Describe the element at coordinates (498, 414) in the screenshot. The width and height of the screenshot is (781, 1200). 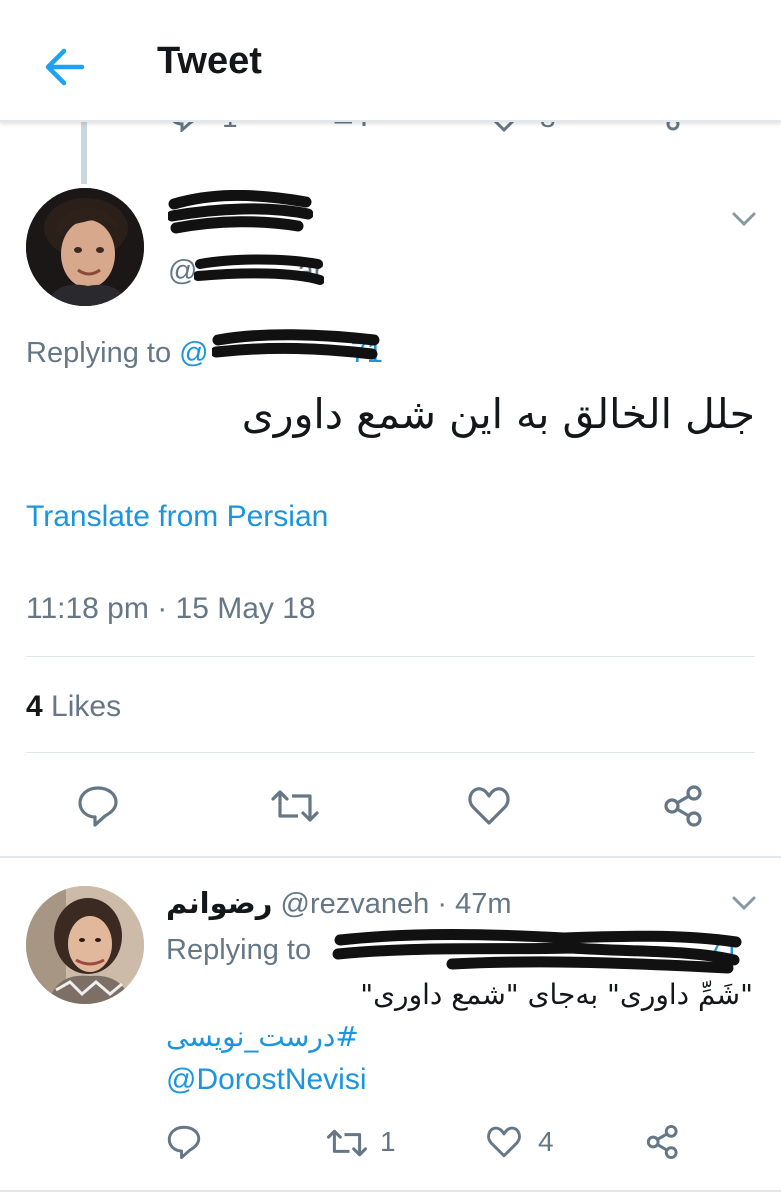
I see `tweet-text: جلل الخالق به این شمع داوری` at that location.